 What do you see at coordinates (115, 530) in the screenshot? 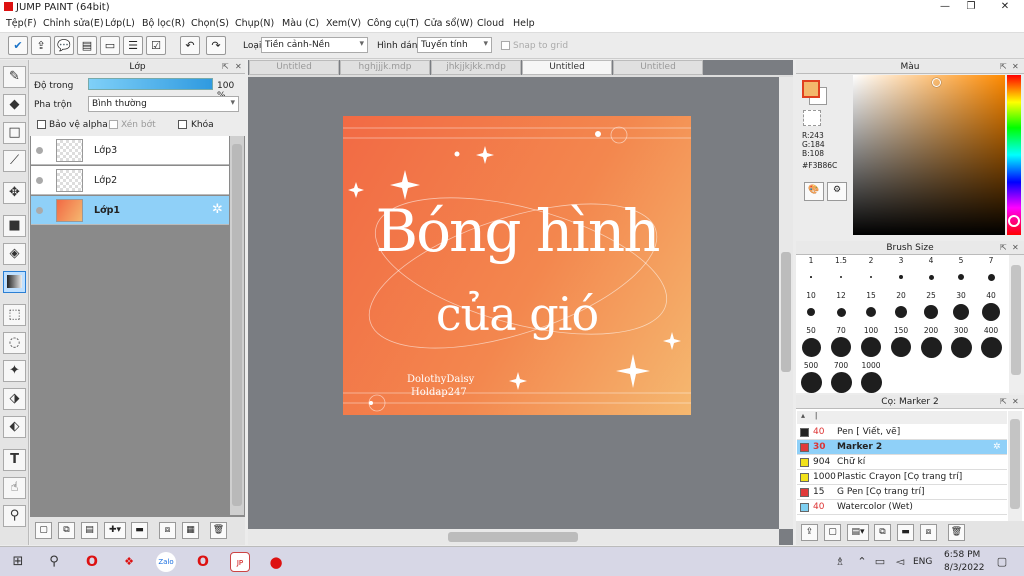
I see `add-layer-menu-icon: ✚▾` at bounding box center [115, 530].